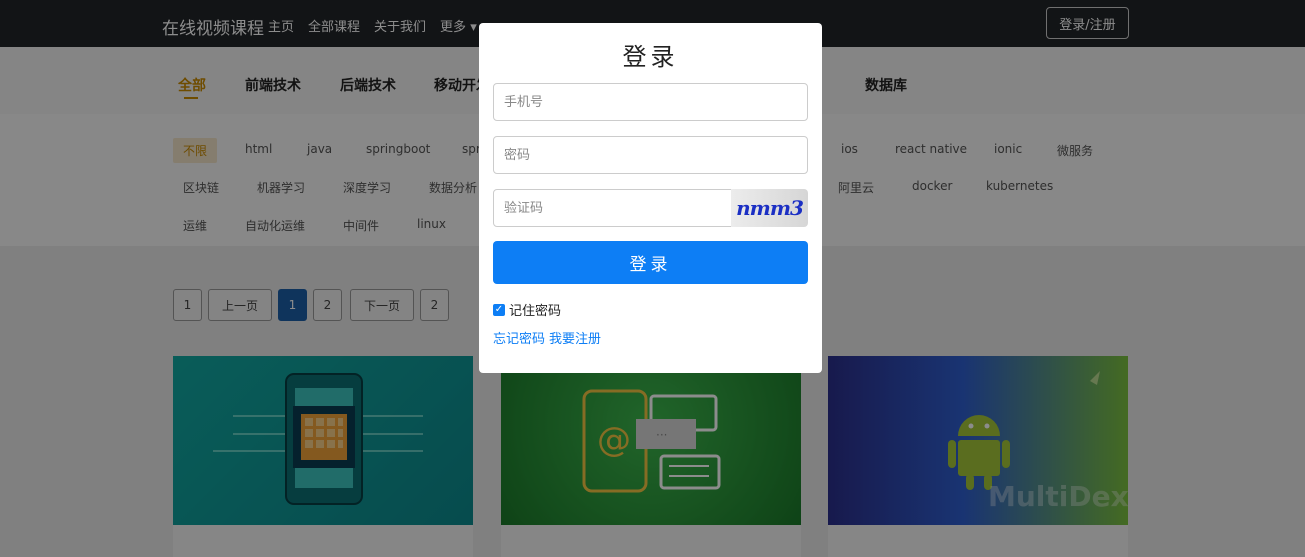  Describe the element at coordinates (499, 309) in the screenshot. I see `remember-checkbox: ✓` at that location.